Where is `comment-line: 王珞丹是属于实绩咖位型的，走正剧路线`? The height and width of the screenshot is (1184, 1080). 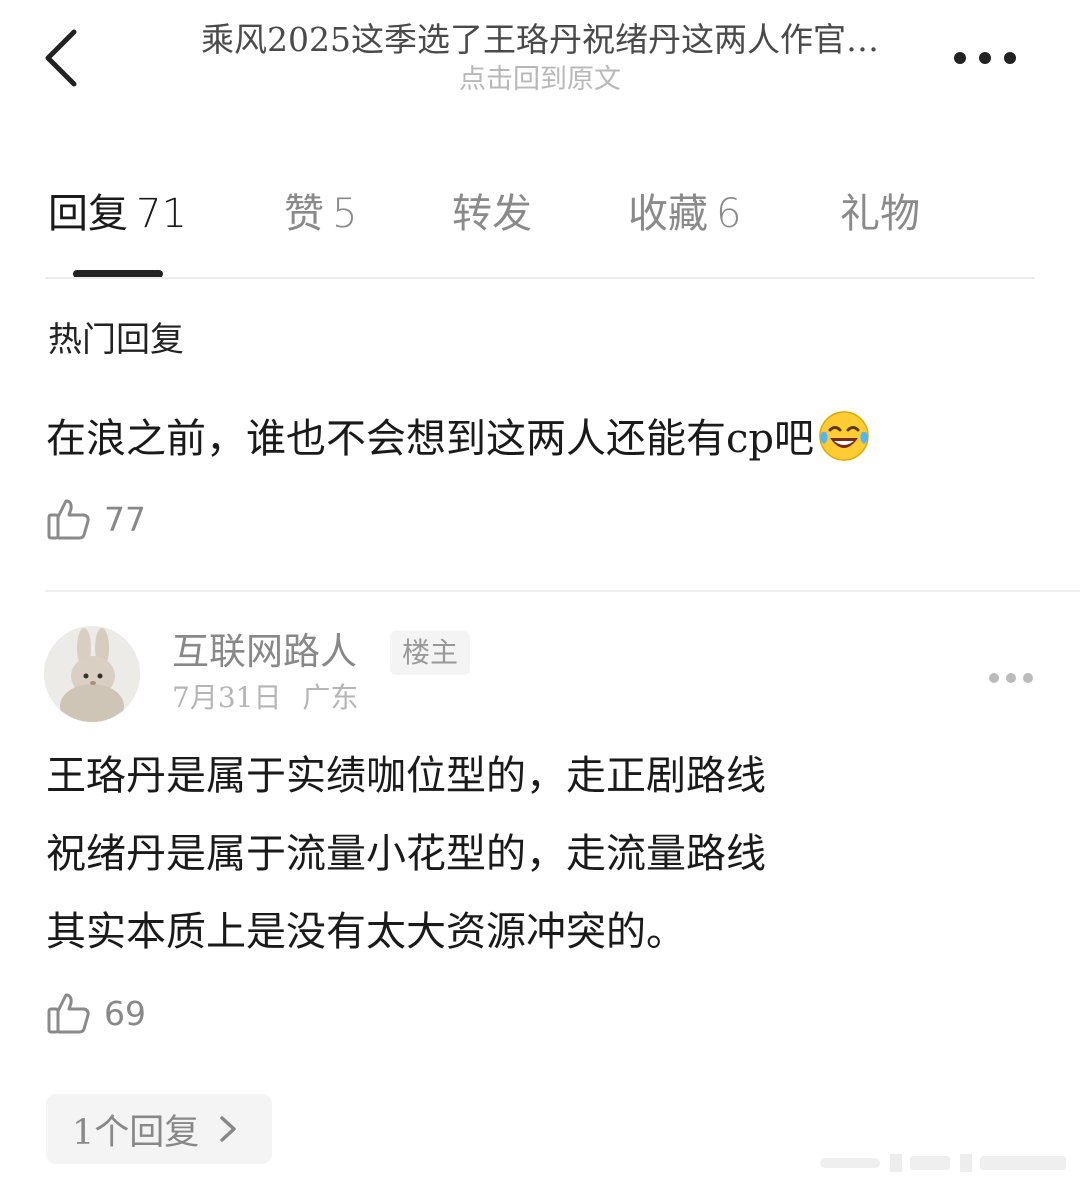 comment-line: 王珞丹是属于实绩咖位型的，走正剧路线 is located at coordinates (406, 776).